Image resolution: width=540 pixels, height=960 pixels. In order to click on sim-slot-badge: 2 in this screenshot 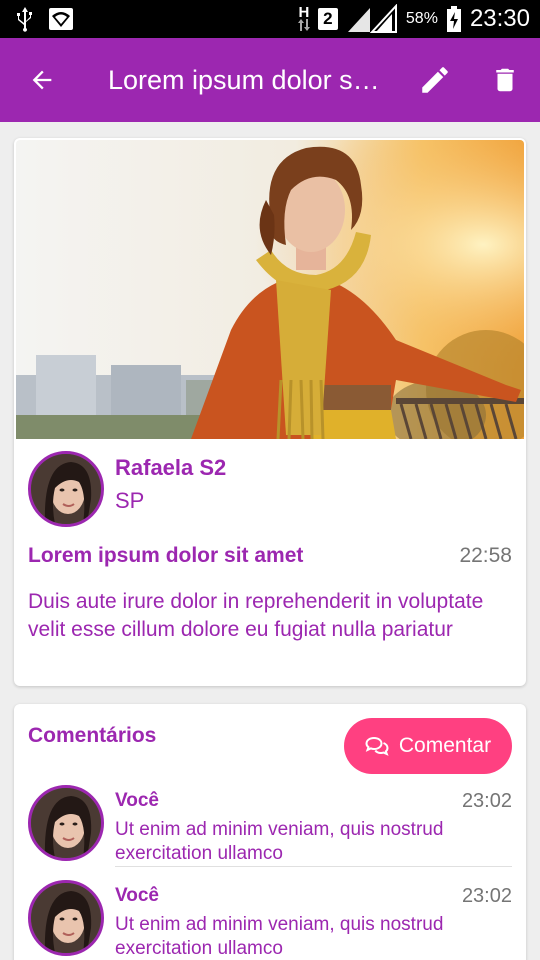, I will do `click(327, 19)`.